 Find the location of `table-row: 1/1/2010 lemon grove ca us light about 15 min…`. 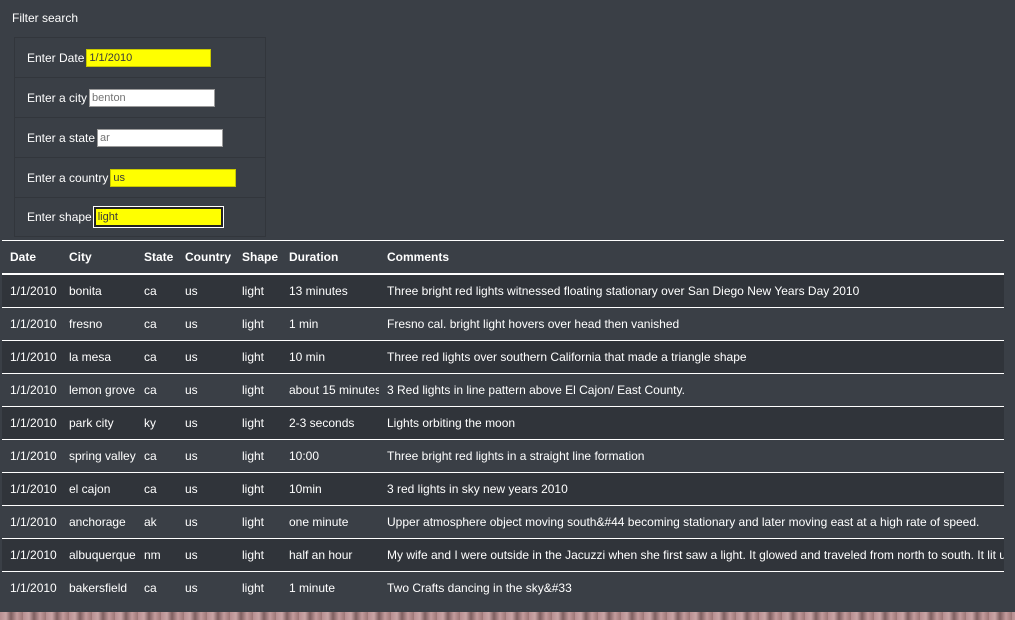

table-row: 1/1/2010 lemon grove ca us light about 15 min… is located at coordinates (503, 389).